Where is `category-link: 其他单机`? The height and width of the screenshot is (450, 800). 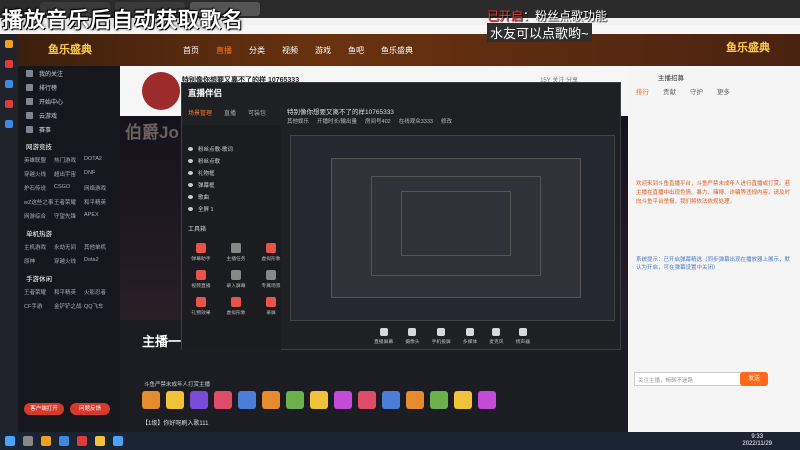
category-link: 其他单机 is located at coordinates (99, 247).